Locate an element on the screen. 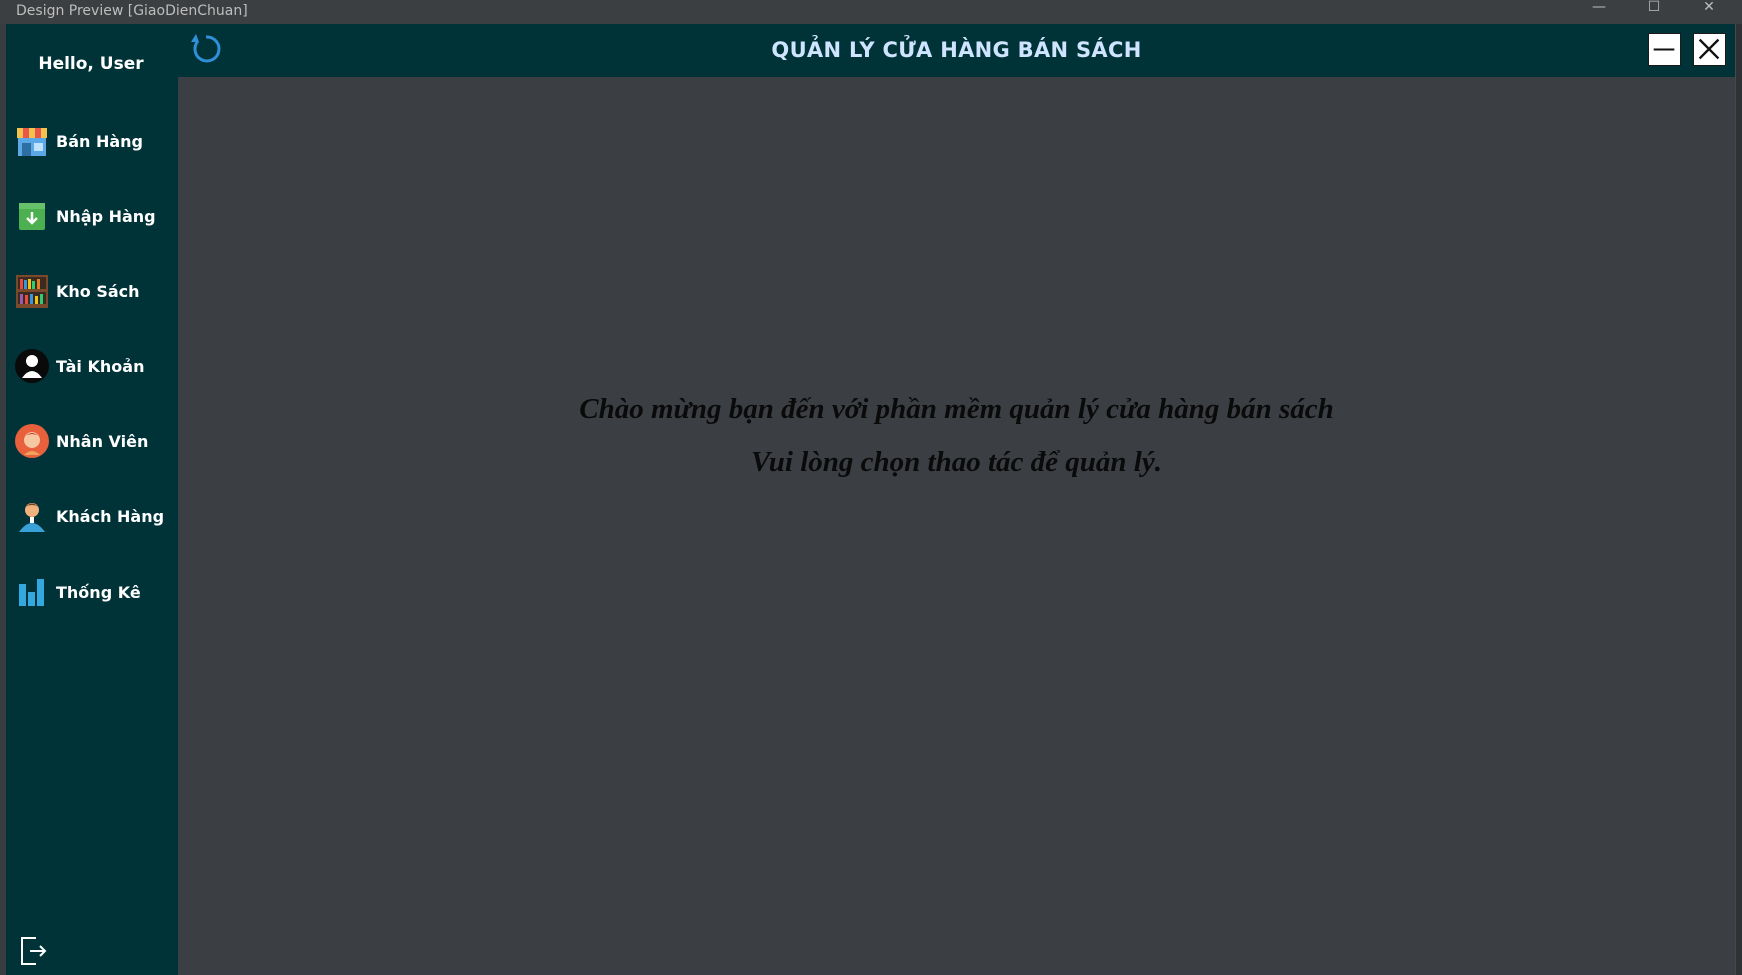 This screenshot has width=1742, height=975. window-maximize-button: ☐ is located at coordinates (1654, 12).